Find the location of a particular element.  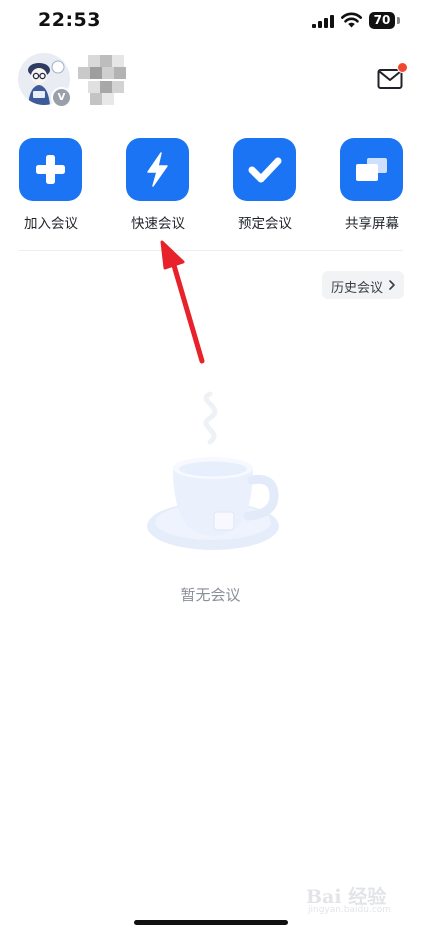

empty-state-text: 暂无会议 is located at coordinates (210, 595).